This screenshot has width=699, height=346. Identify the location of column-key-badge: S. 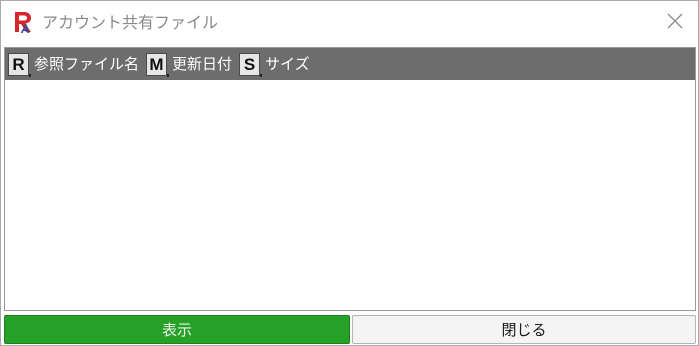
(251, 64).